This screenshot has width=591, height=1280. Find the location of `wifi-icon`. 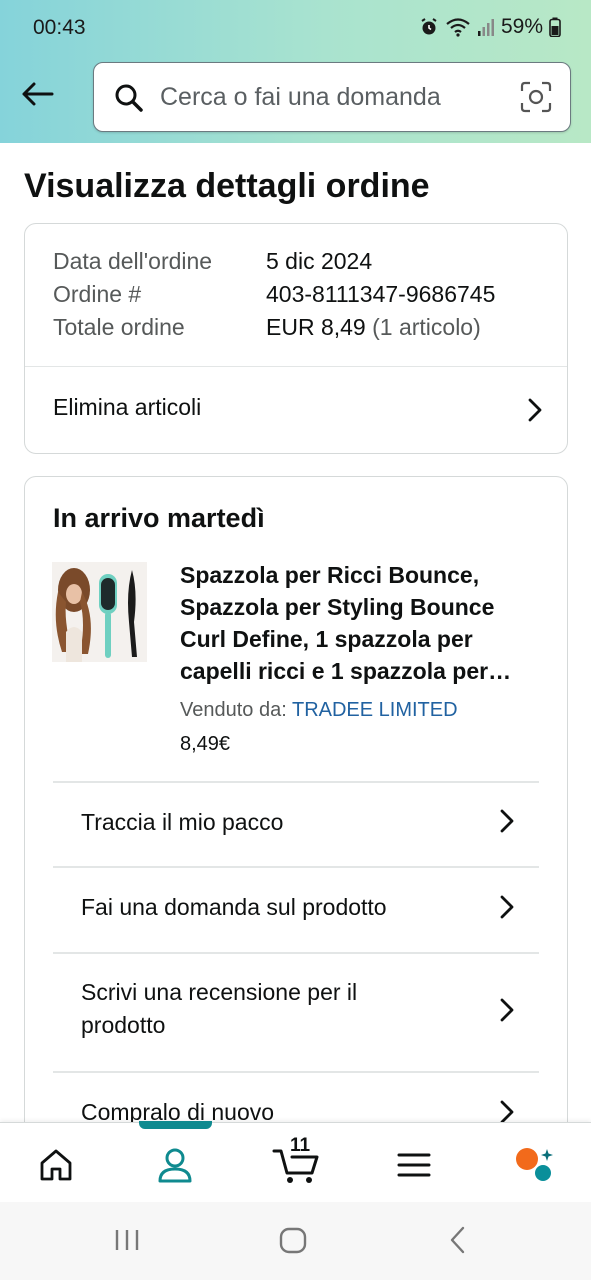

wifi-icon is located at coordinates (458, 27).